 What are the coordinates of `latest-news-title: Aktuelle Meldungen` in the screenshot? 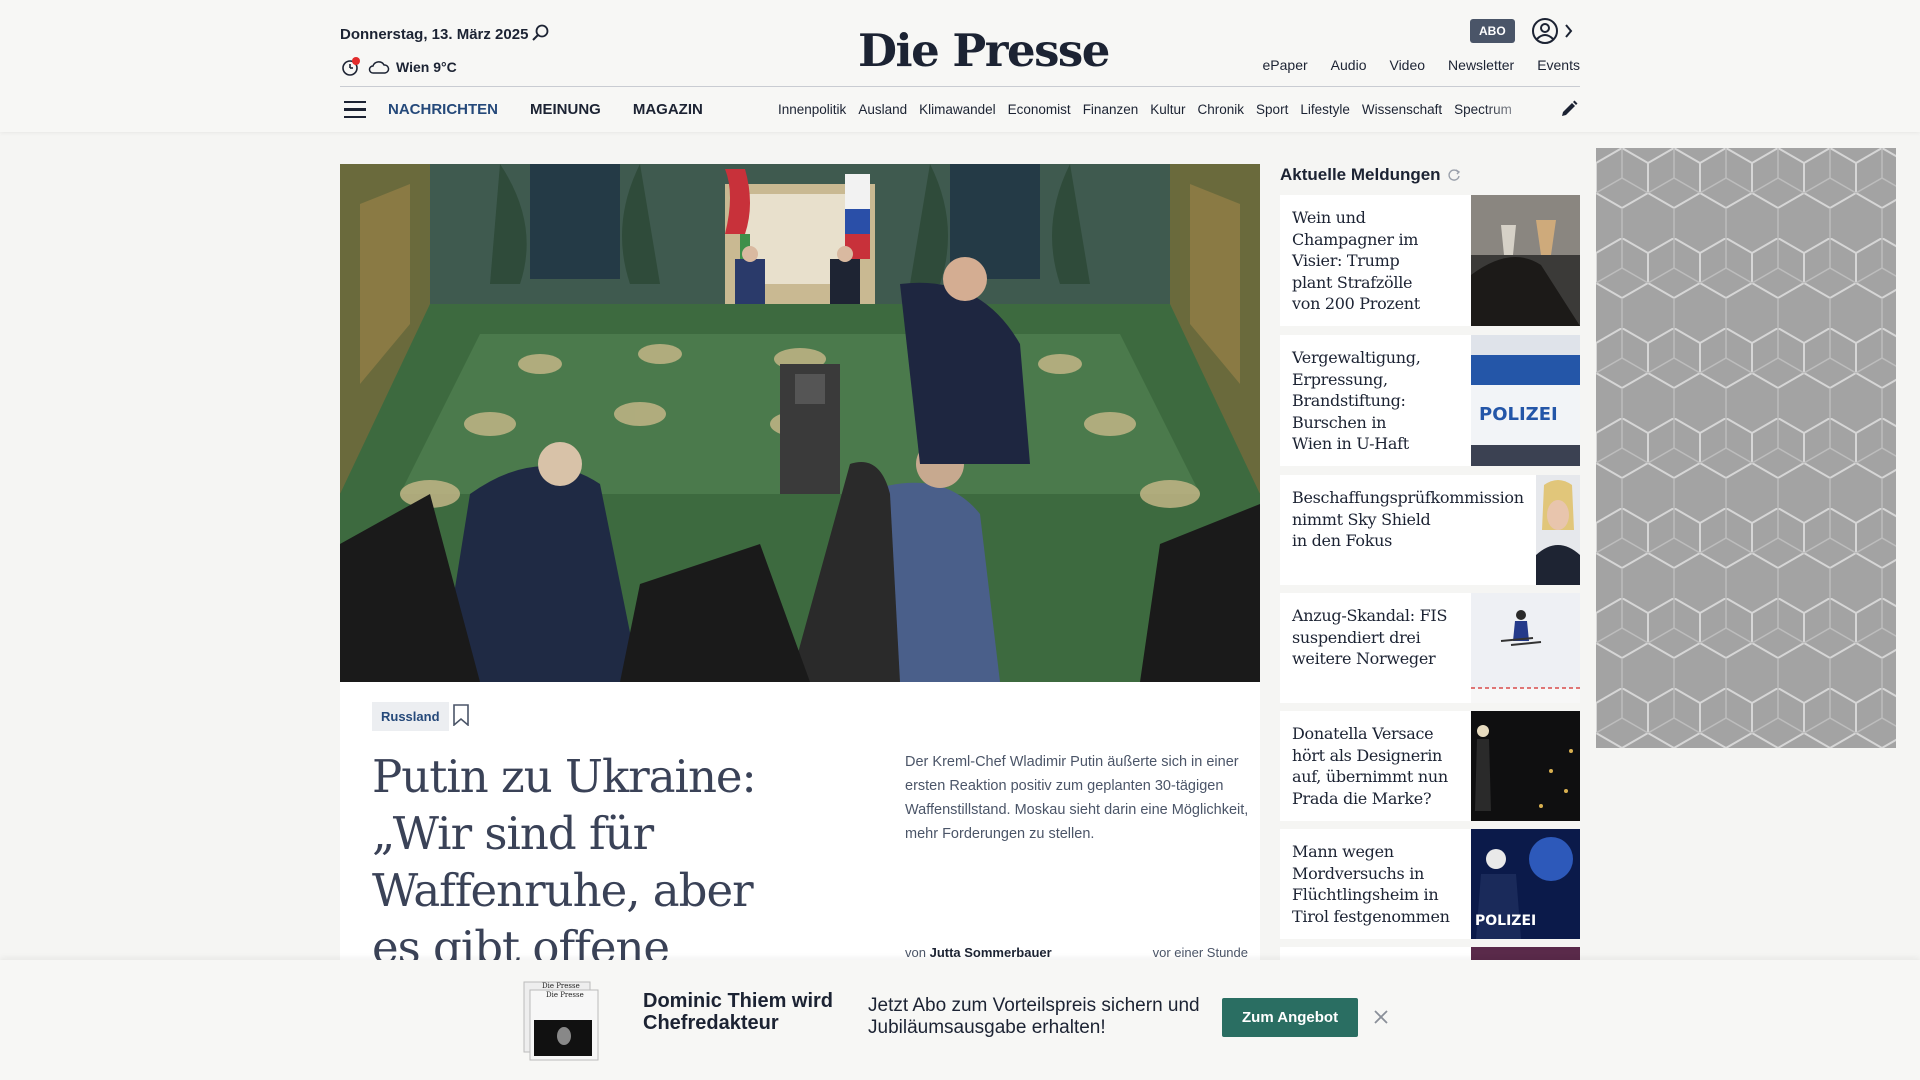 It's located at (1370, 175).